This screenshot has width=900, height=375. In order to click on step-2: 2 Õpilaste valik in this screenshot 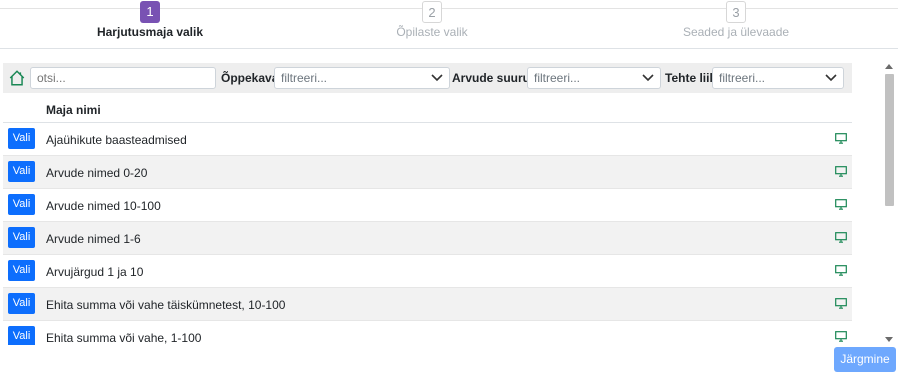, I will do `click(432, 19)`.